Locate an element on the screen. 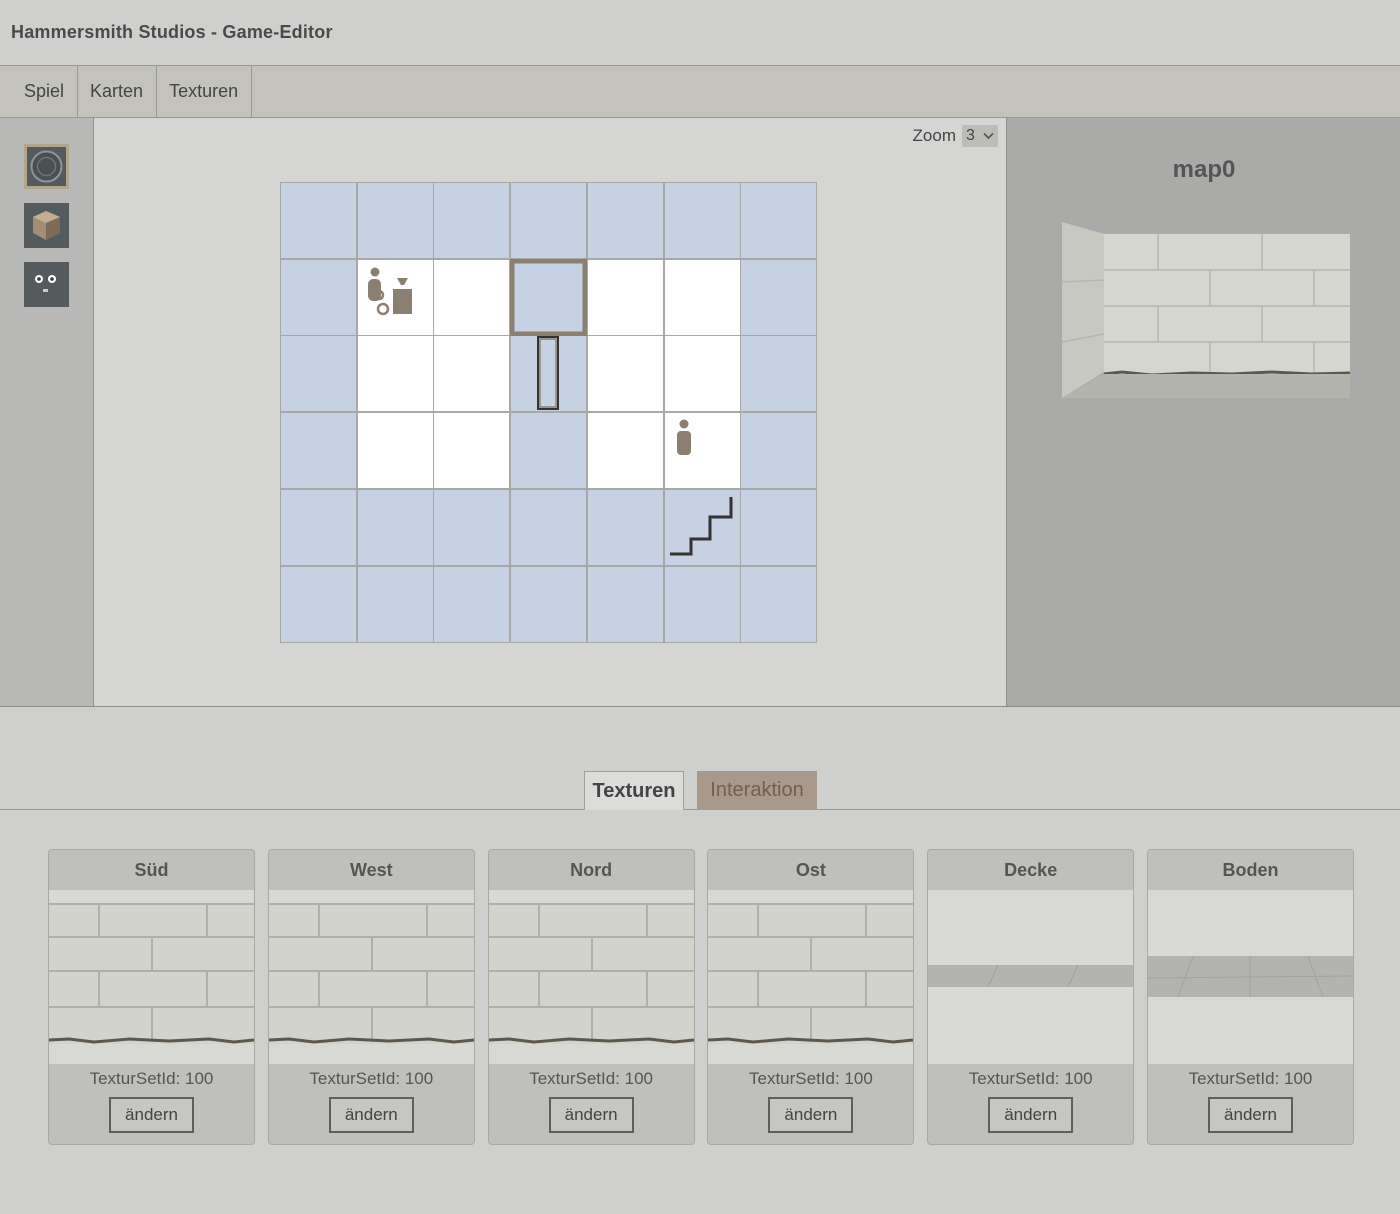 The height and width of the screenshot is (1214, 1400). texture-card-title: Ost is located at coordinates (810, 869).